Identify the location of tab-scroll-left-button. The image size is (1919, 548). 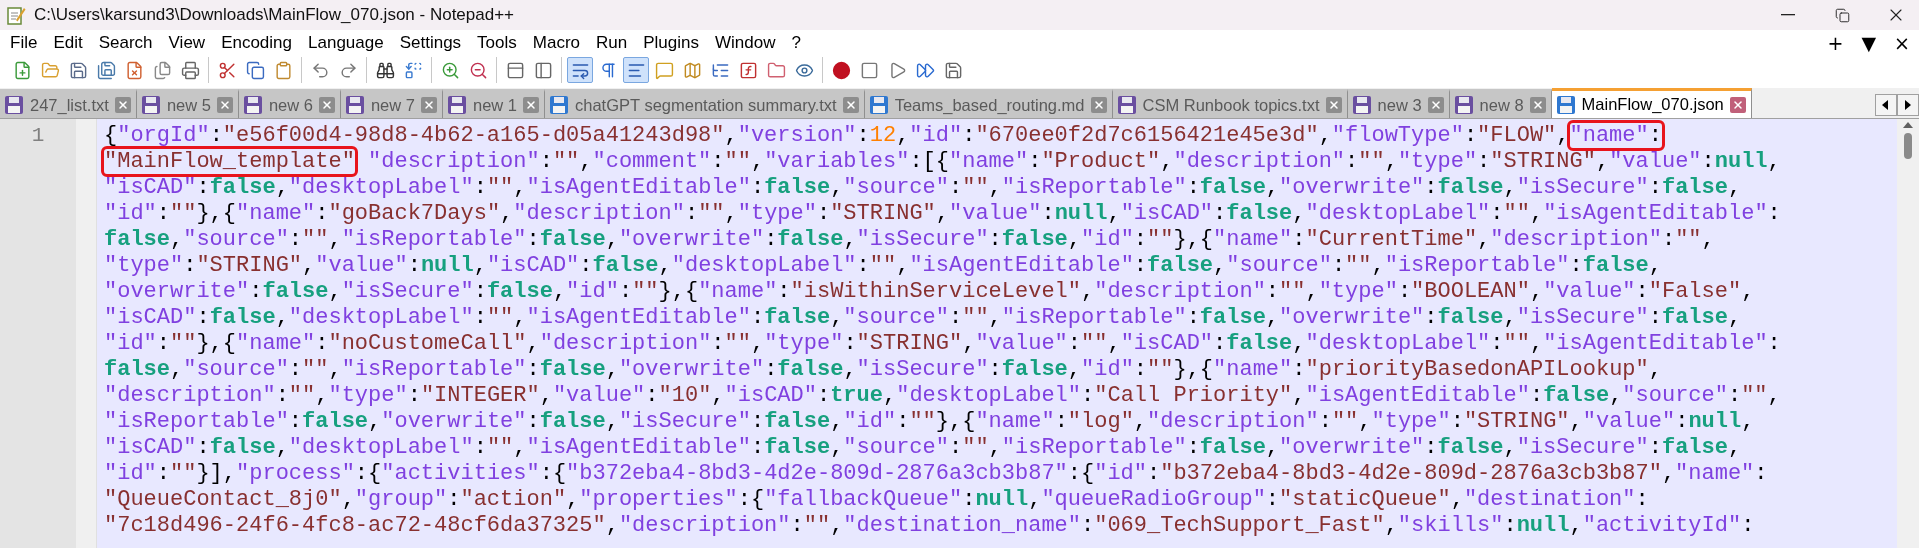
(1886, 105).